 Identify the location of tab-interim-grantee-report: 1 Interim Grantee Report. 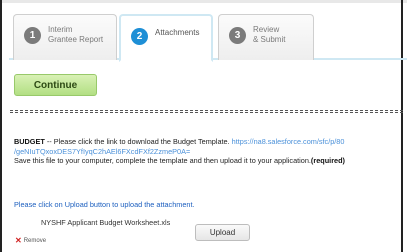
(65, 37).